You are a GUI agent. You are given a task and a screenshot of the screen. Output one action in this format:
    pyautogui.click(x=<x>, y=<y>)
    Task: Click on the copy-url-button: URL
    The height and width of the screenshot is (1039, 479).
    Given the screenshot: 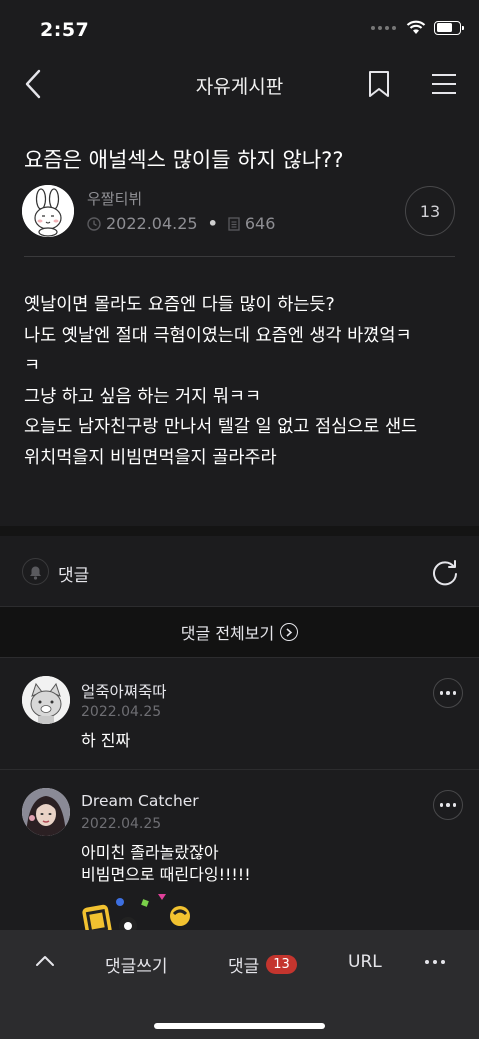 What is the action you would take?
    pyautogui.click(x=365, y=962)
    